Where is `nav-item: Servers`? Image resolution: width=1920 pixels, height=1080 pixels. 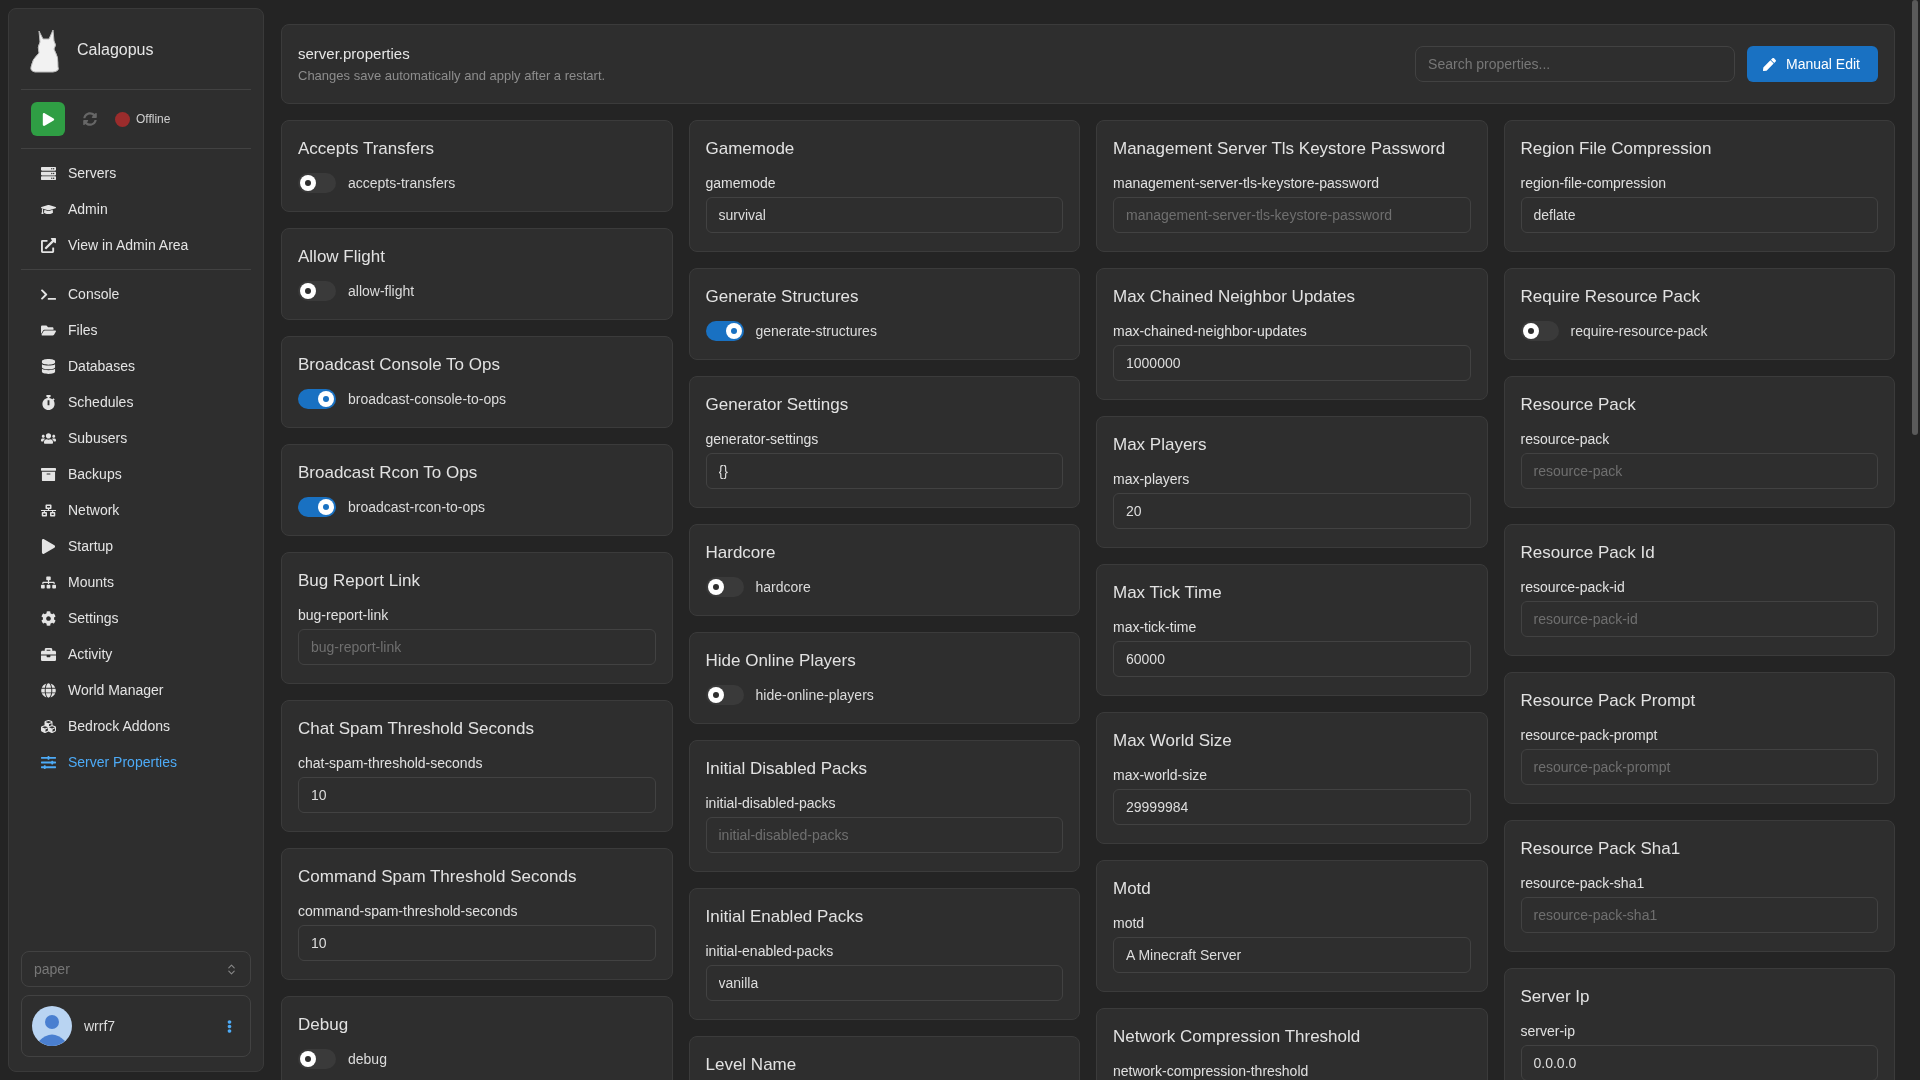
nav-item: Servers is located at coordinates (136, 173).